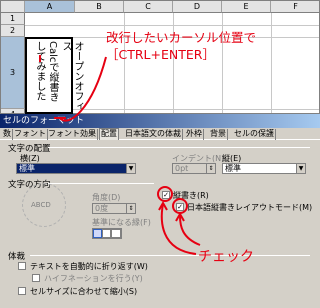 The width and height of the screenshot is (320, 308). What do you see at coordinates (41, 205) in the screenshot?
I see `dial-text: ABCD` at bounding box center [41, 205].